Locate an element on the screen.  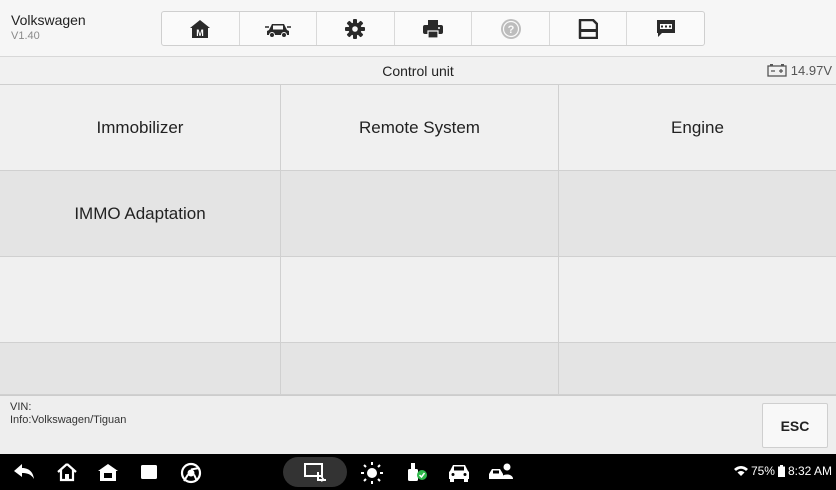
voltage-value: 14.97V is located at coordinates (811, 70).